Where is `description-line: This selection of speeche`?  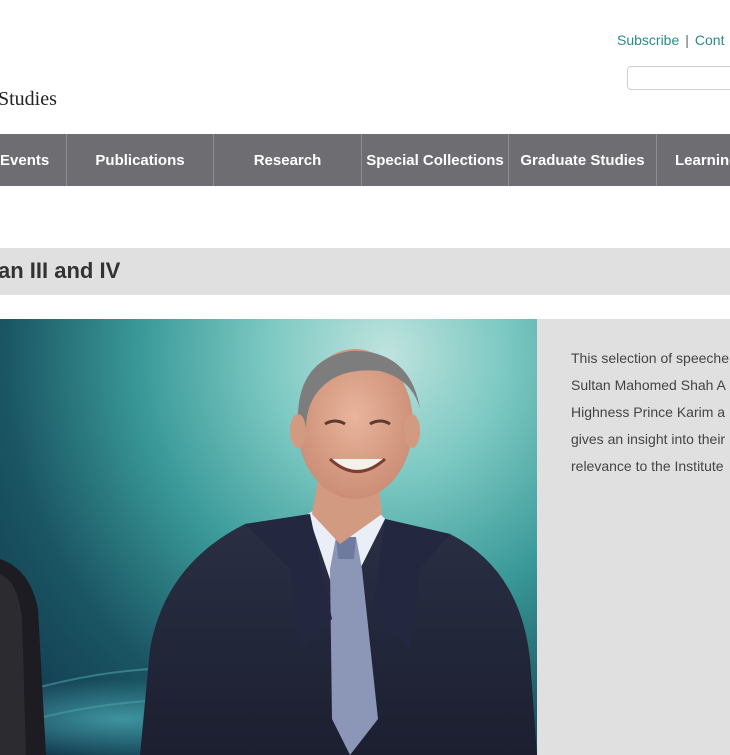 description-line: This selection of speeche is located at coordinates (650, 358).